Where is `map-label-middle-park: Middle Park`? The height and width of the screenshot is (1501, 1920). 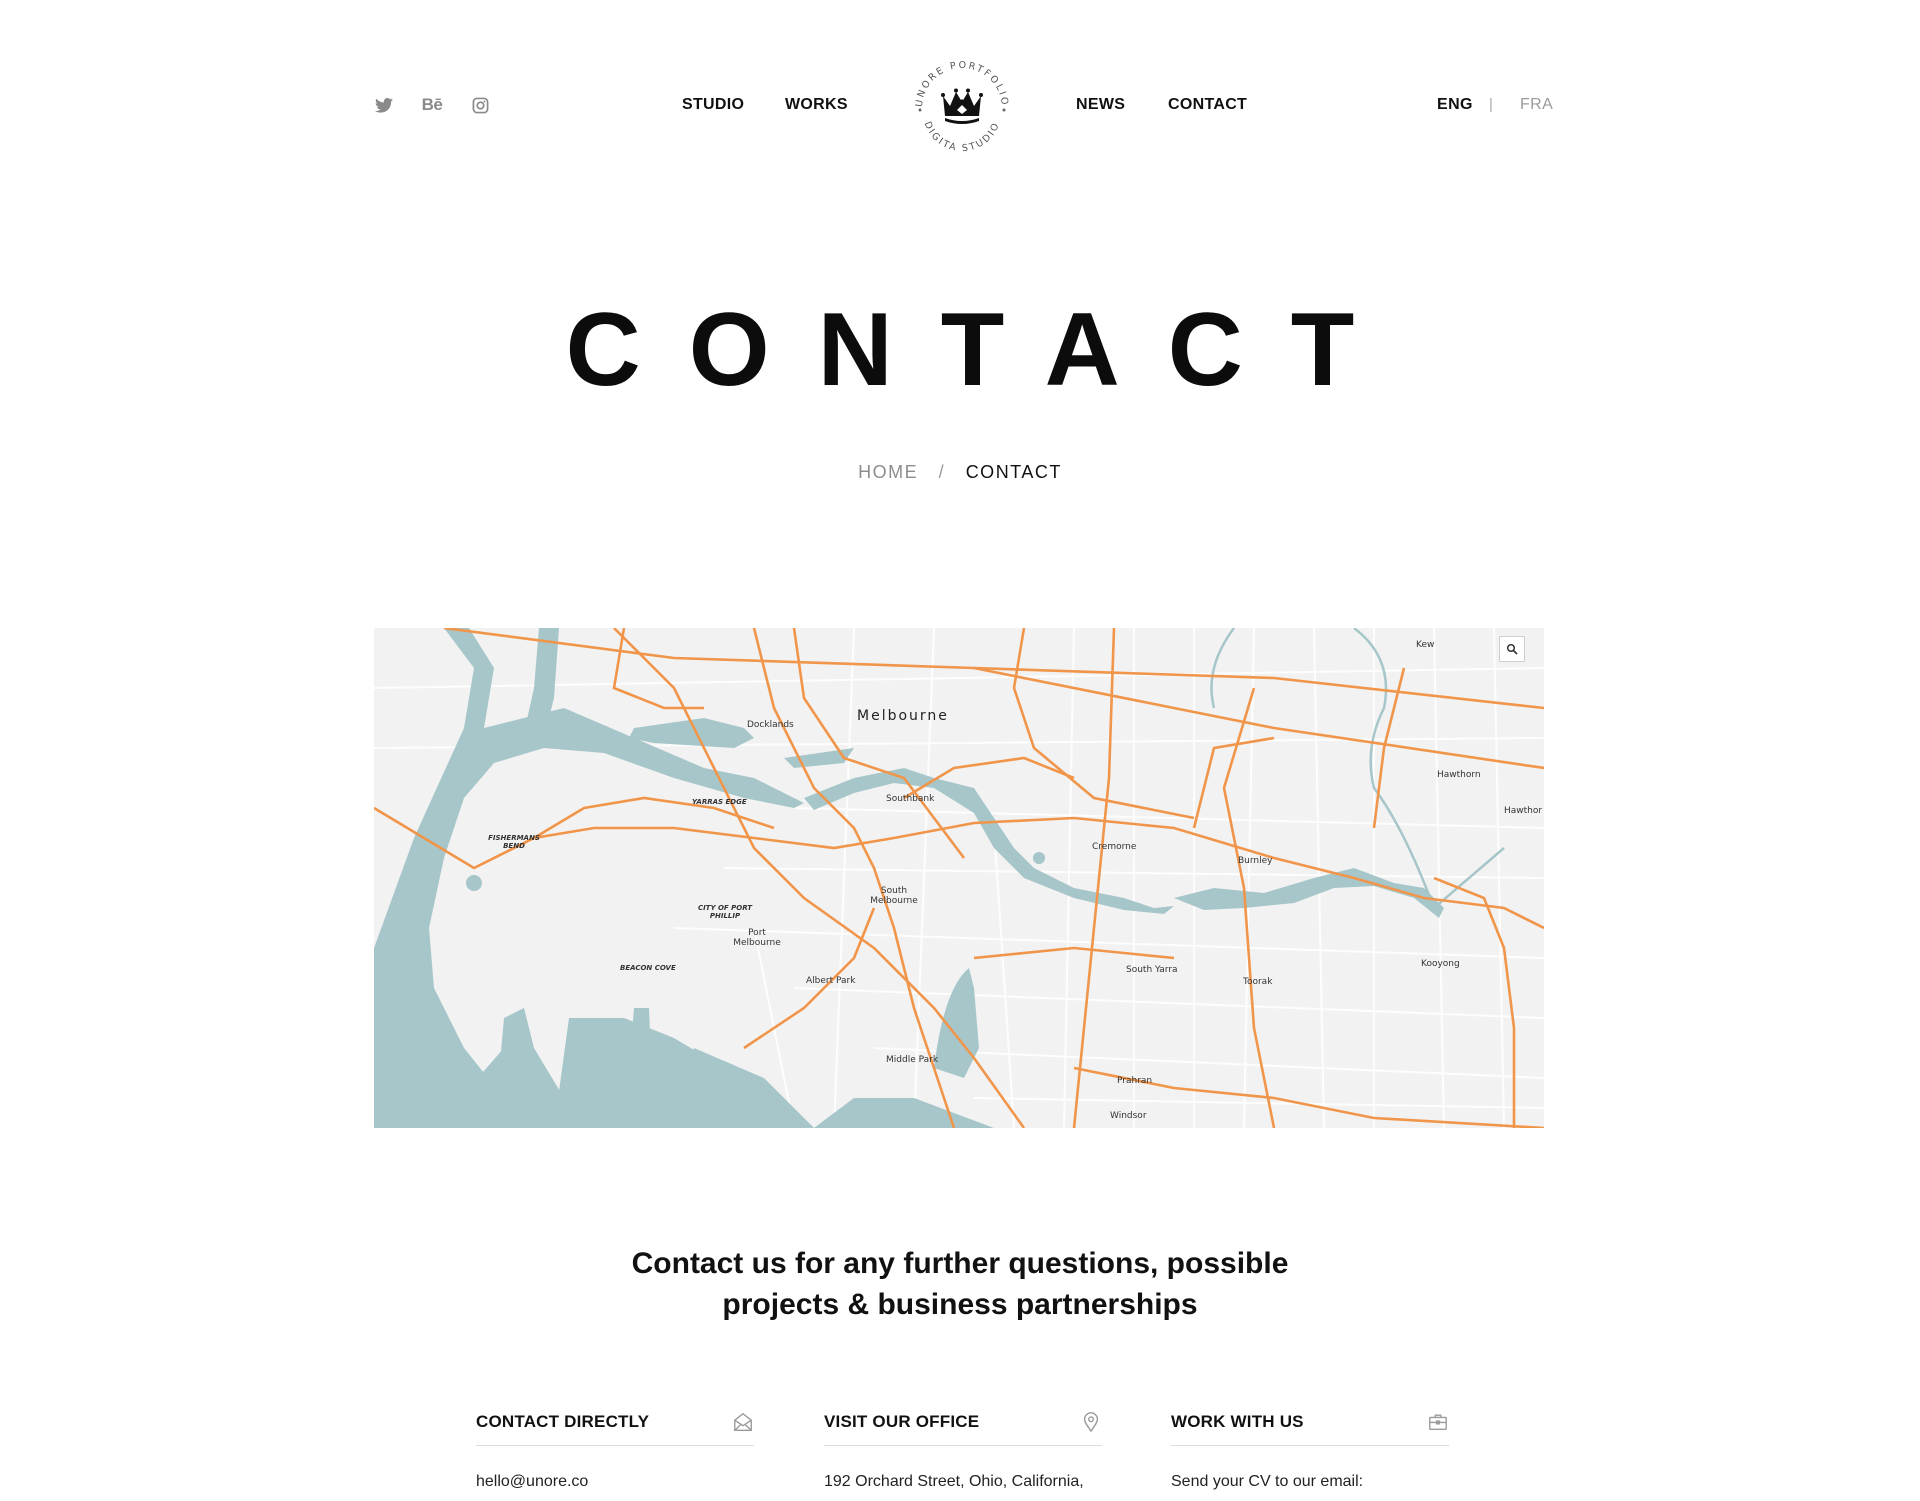
map-label-middle-park: Middle Park is located at coordinates (912, 1060).